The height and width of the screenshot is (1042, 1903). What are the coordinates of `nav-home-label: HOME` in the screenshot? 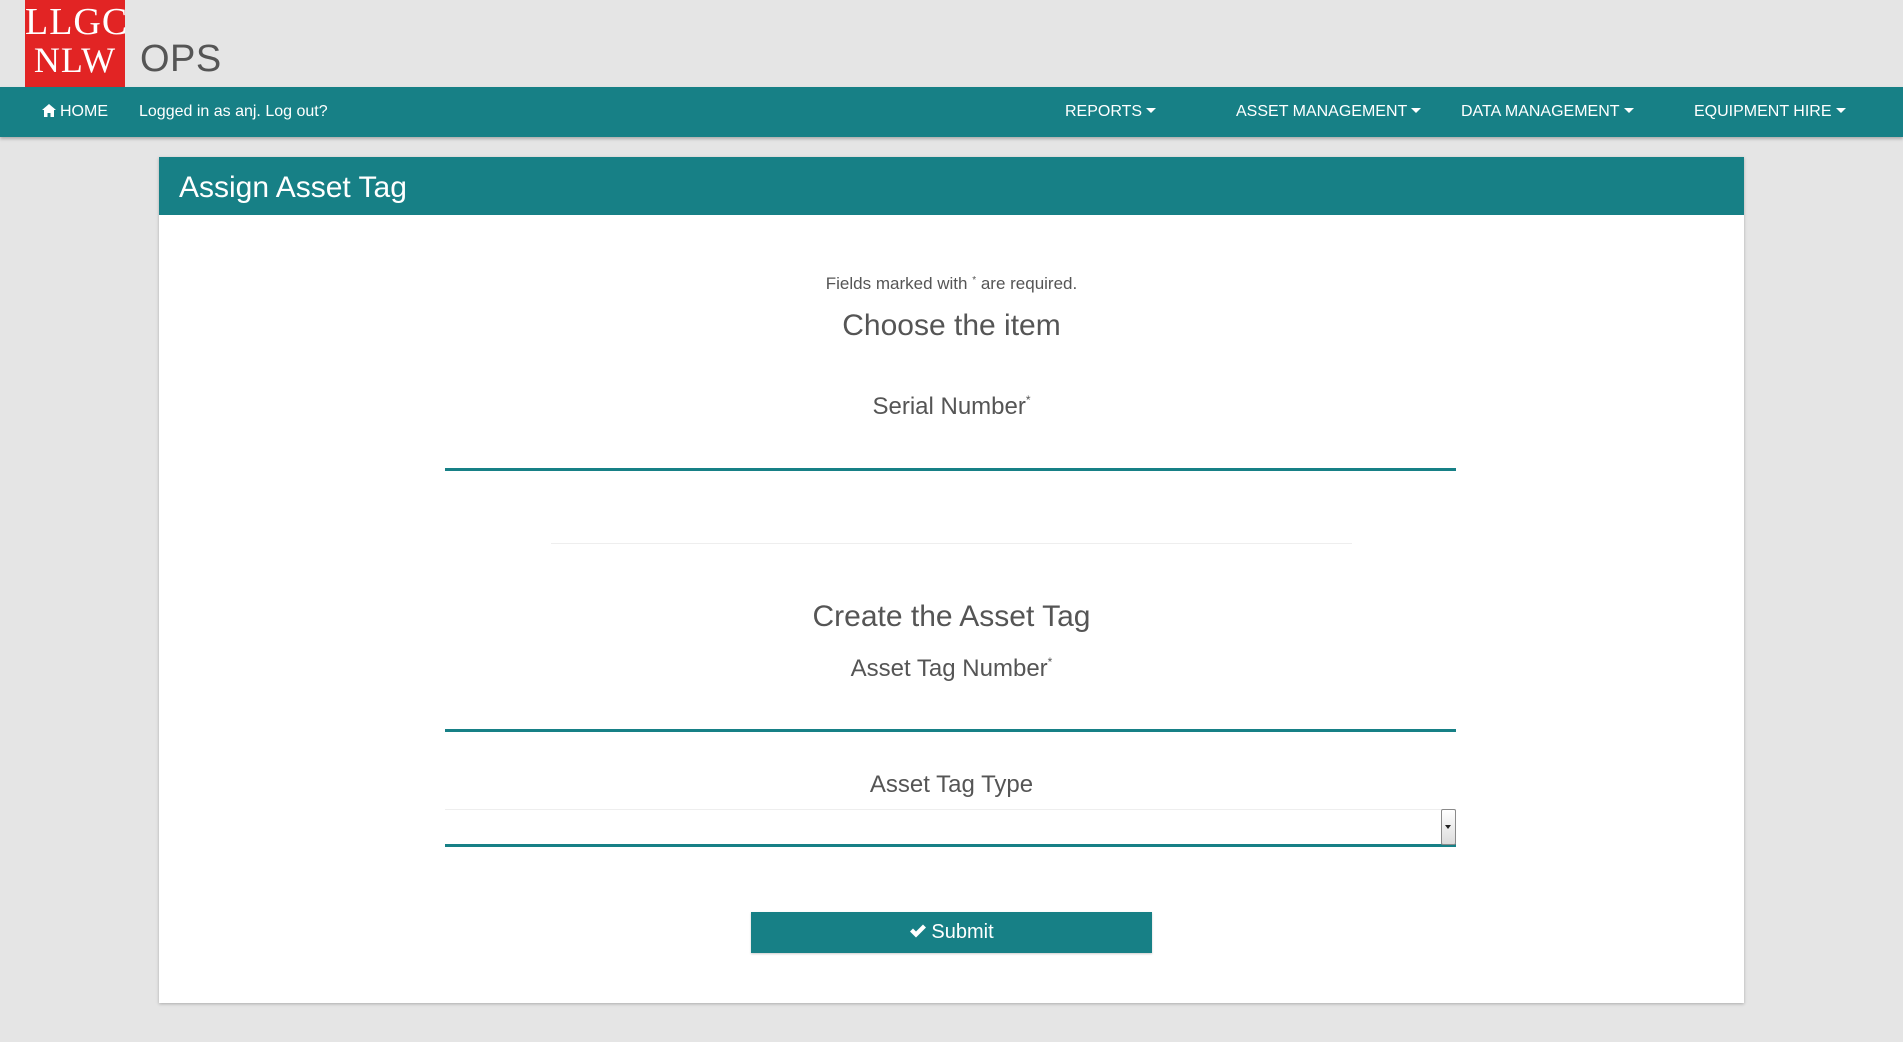 It's located at (84, 111).